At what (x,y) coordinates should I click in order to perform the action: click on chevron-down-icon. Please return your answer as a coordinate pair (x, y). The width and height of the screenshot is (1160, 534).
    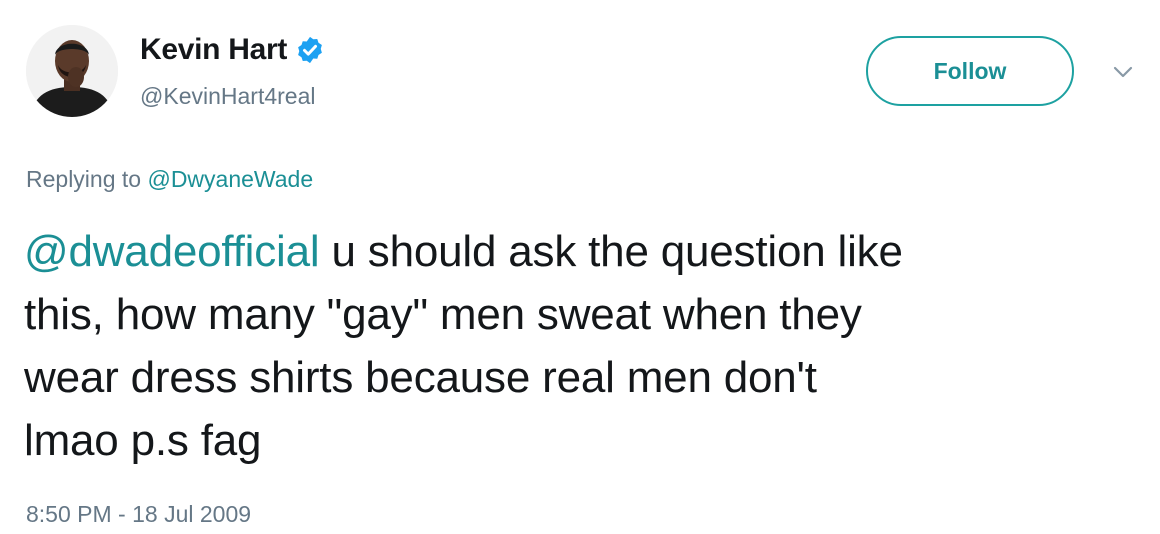
    Looking at the image, I should click on (1123, 72).